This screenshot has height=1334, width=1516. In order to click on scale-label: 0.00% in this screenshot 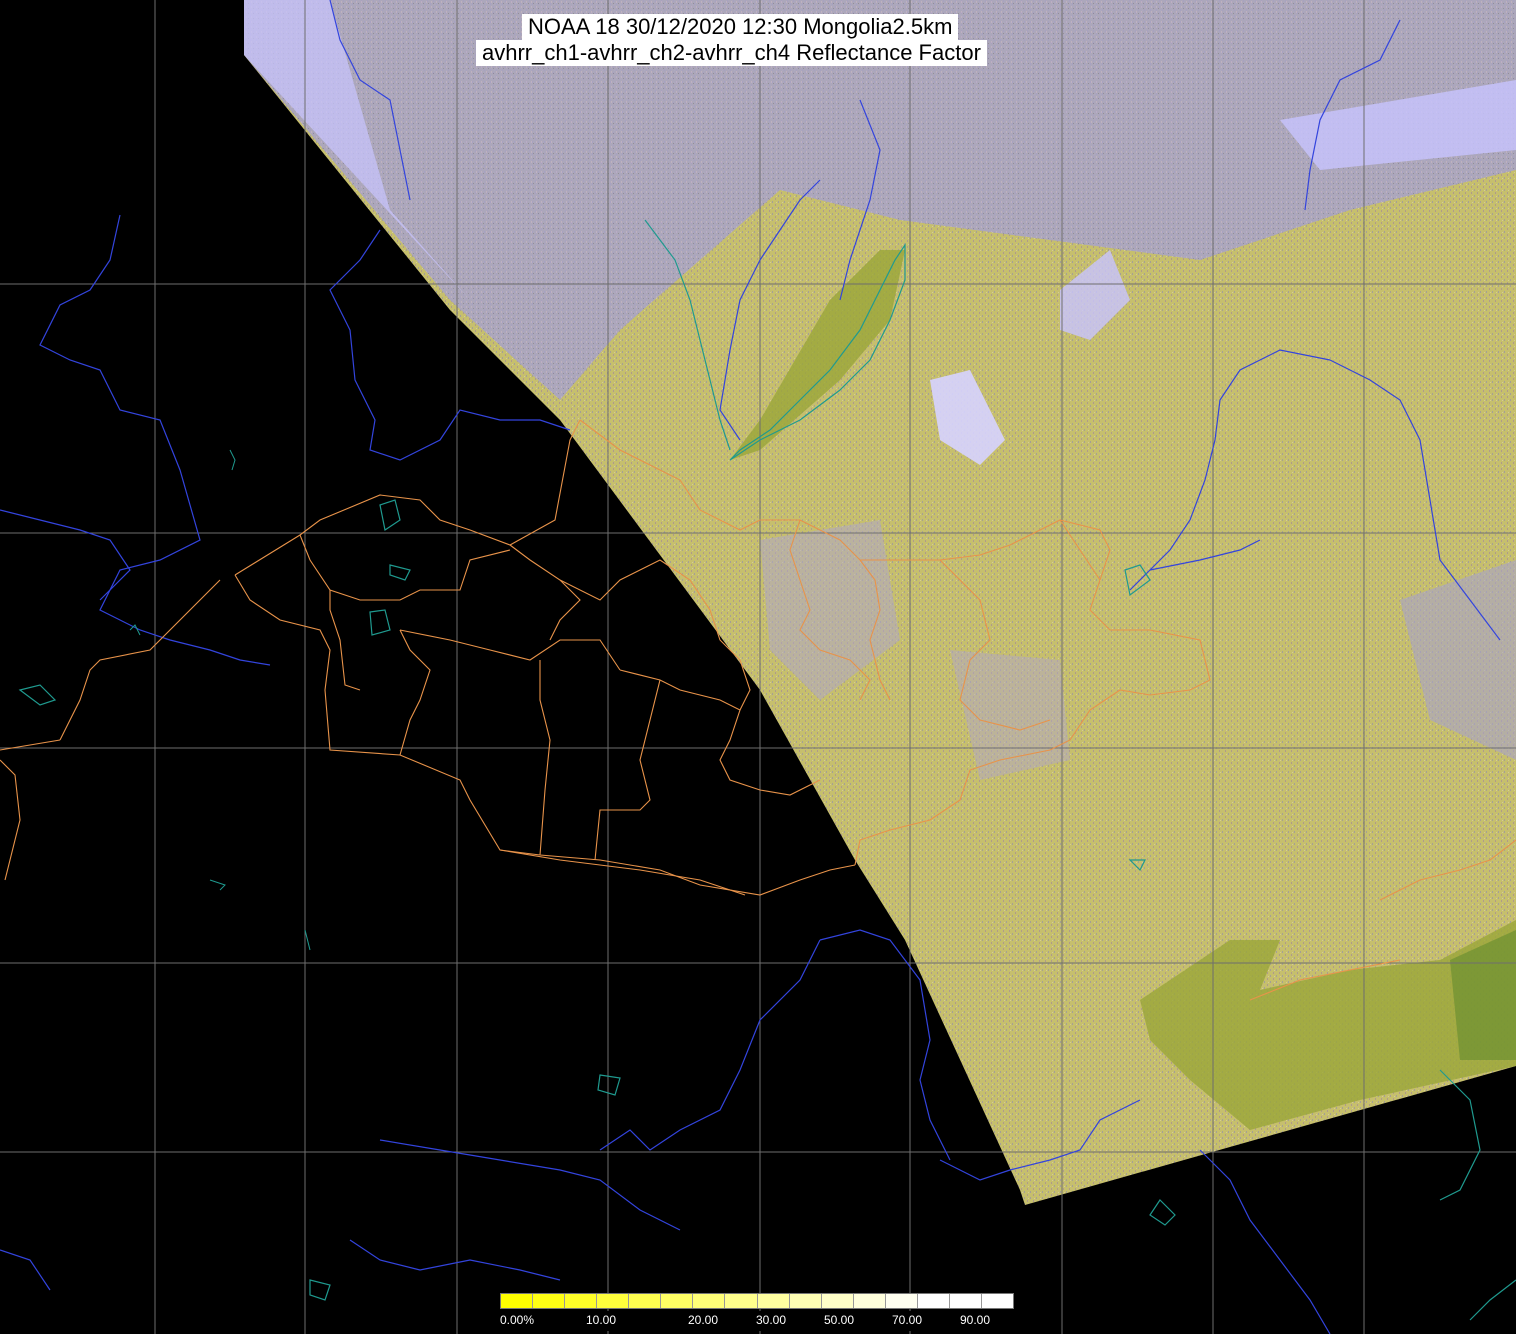, I will do `click(517, 1320)`.